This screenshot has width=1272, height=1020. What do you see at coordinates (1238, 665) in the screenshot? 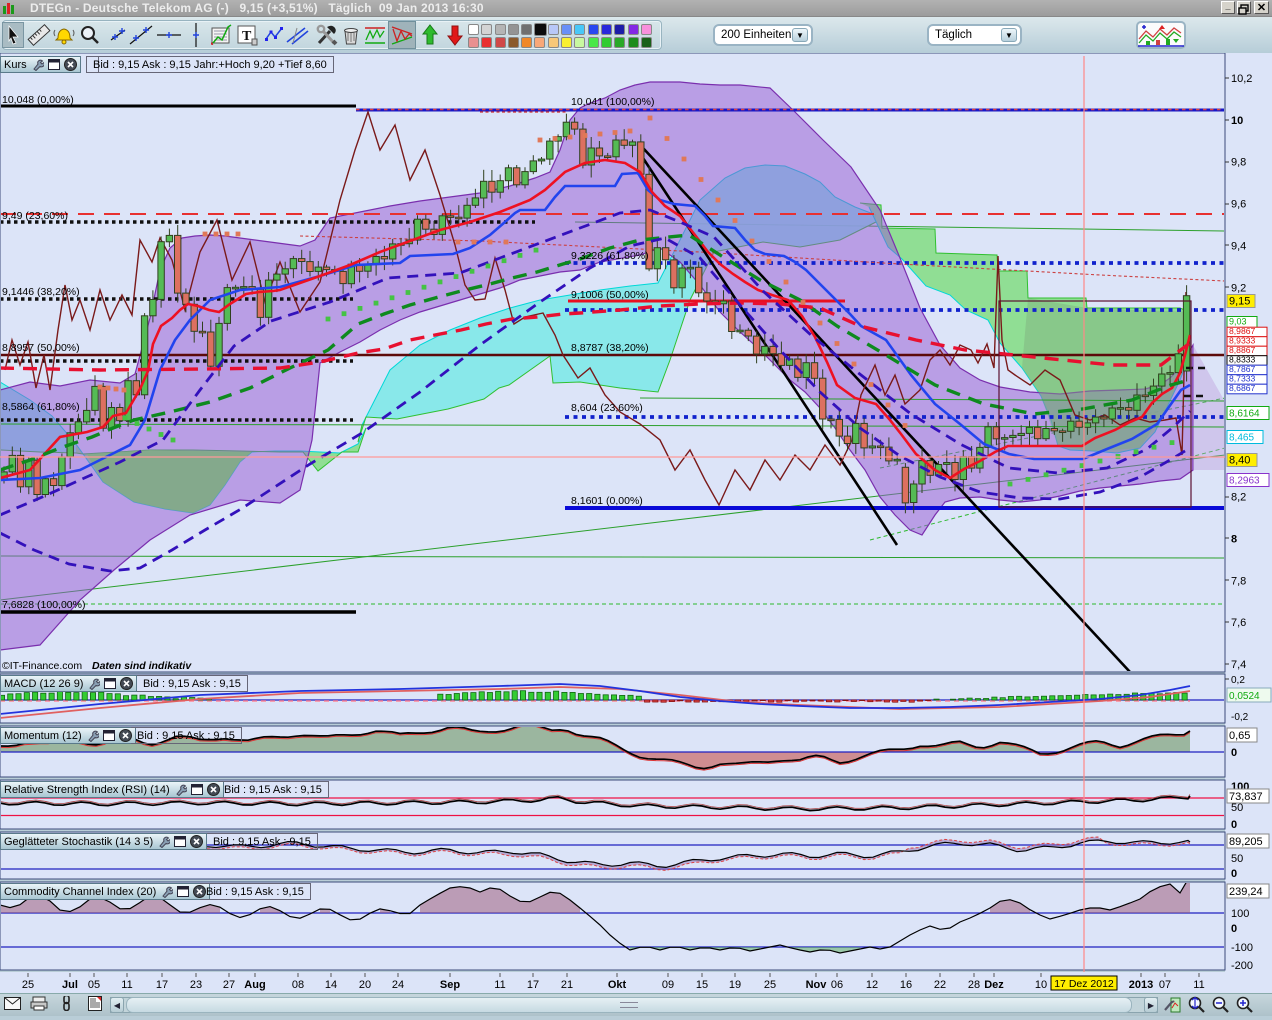
I see `svg-text: 7,4` at bounding box center [1238, 665].